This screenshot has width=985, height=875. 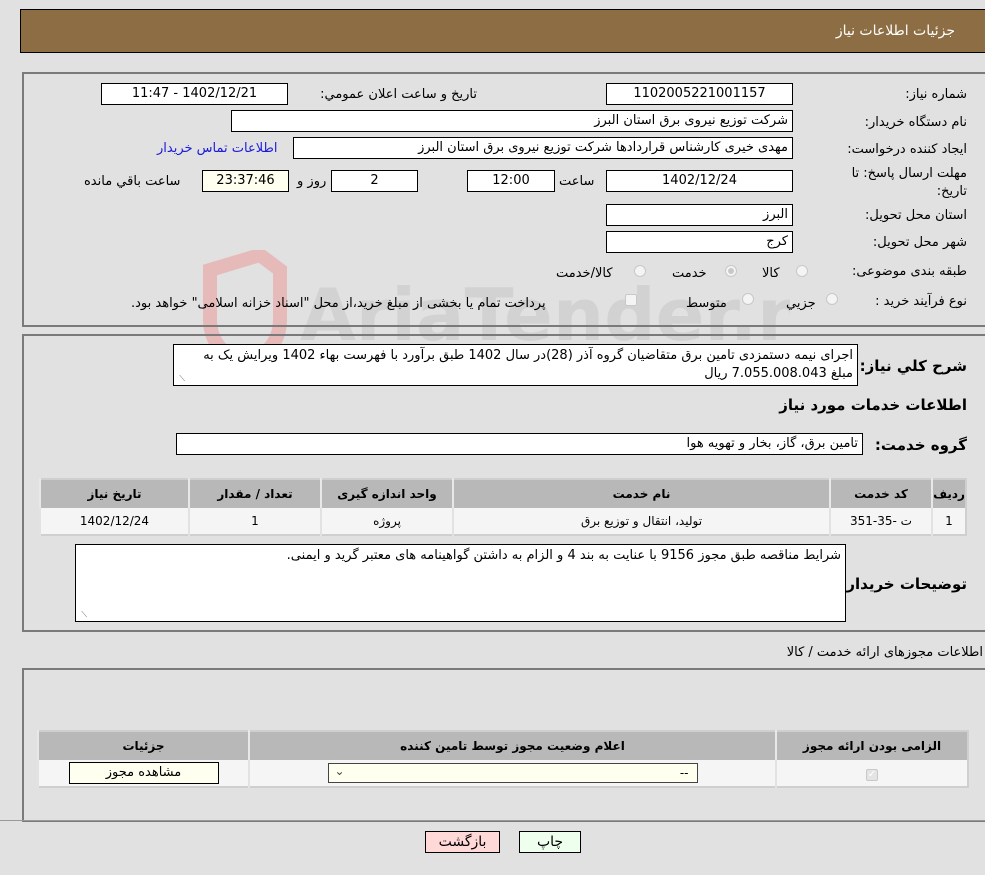 What do you see at coordinates (948, 493) in the screenshot?
I see `col-row-number: ردیف` at bounding box center [948, 493].